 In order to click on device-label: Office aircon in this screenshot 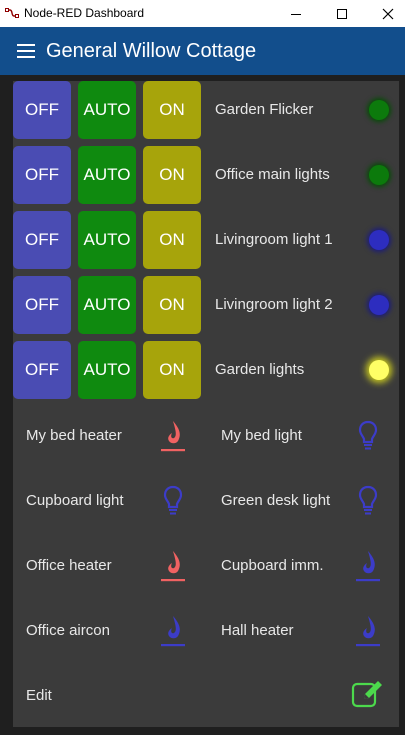, I will do `click(68, 630)`.